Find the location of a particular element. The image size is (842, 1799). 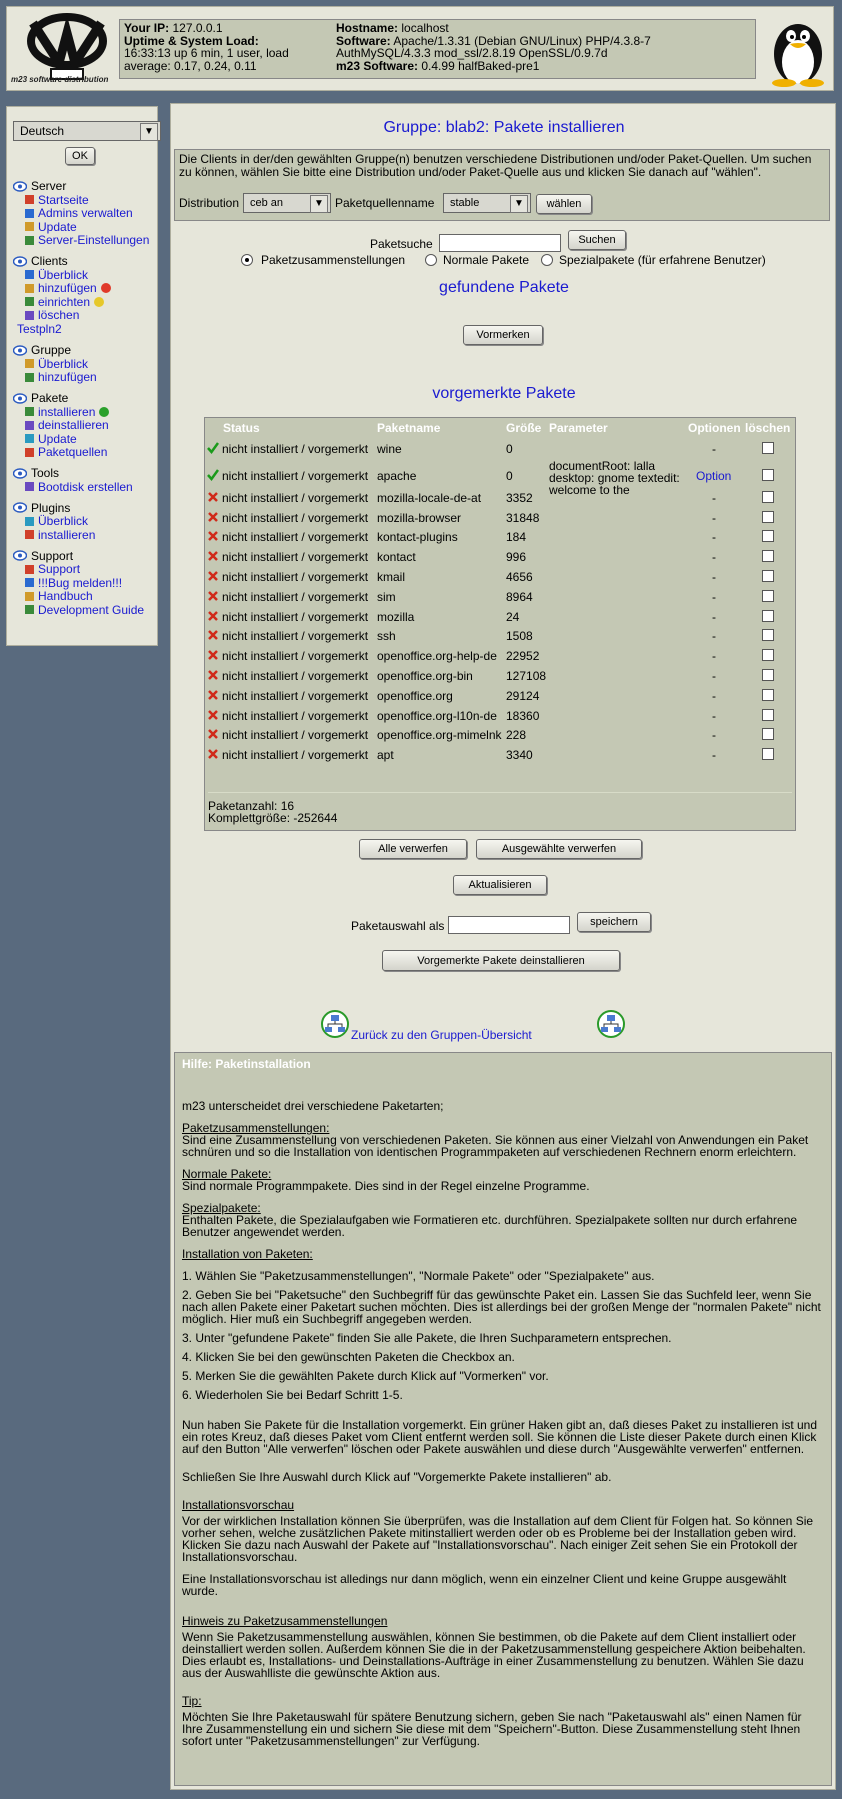

save-button: speichern is located at coordinates (614, 922).